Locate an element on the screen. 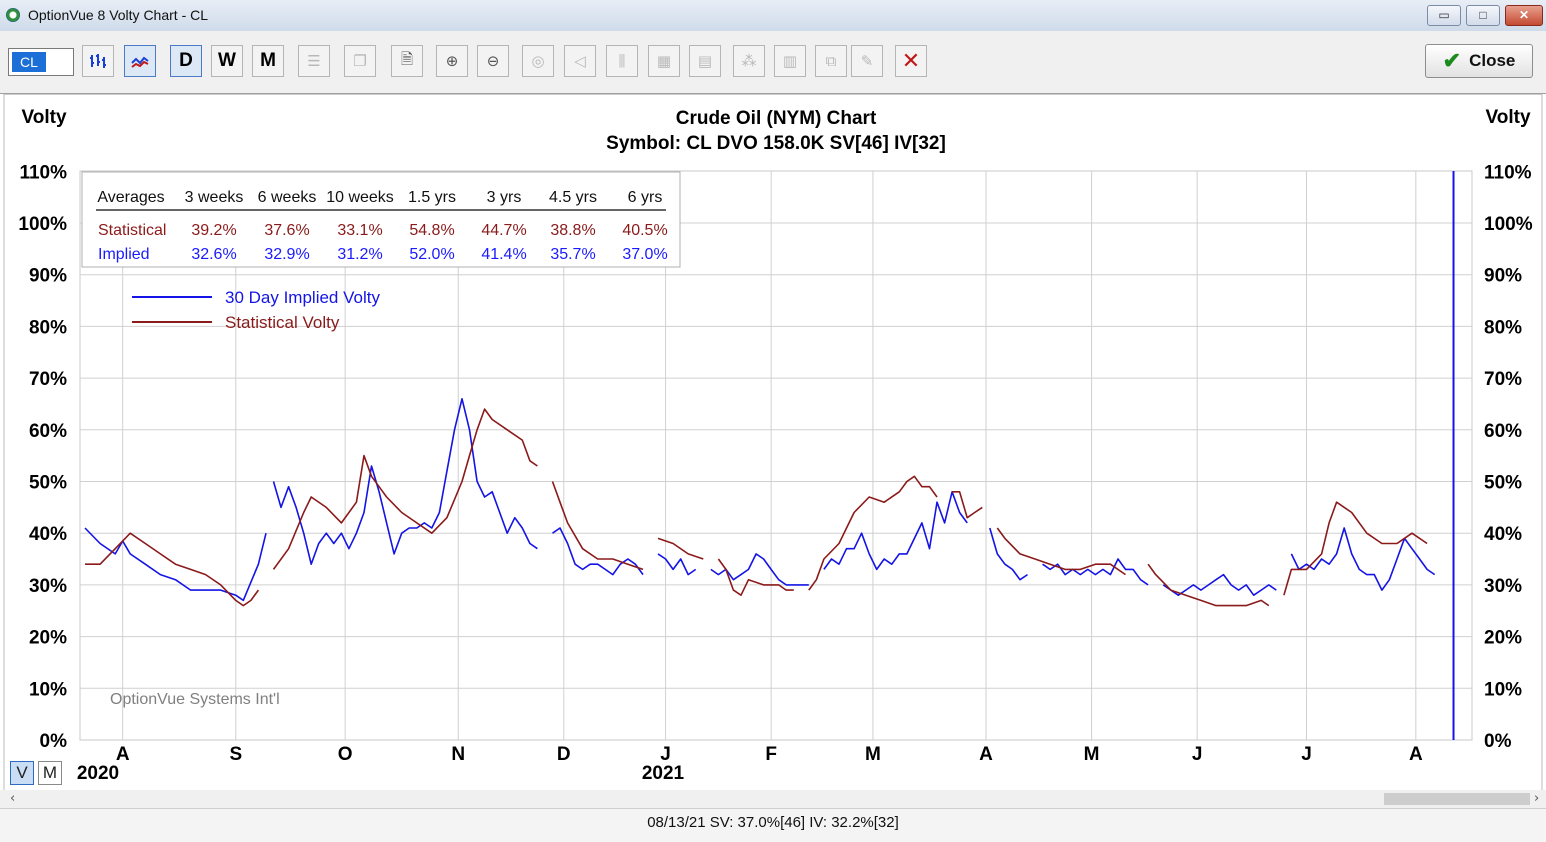  symbol-value: CL is located at coordinates (29, 62).